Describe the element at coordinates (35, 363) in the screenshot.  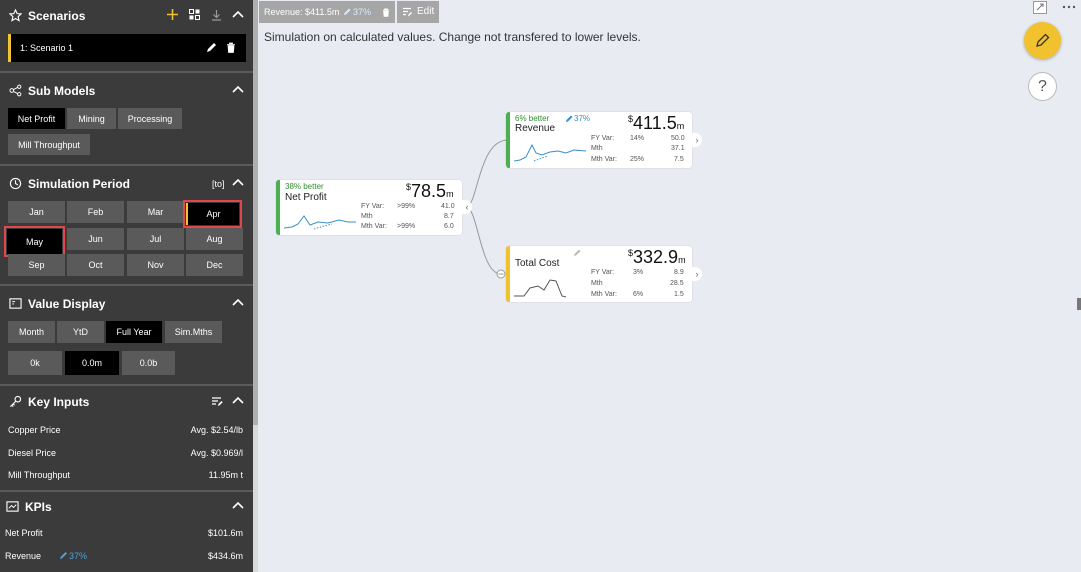
I see `format-0k-button: 0k` at that location.